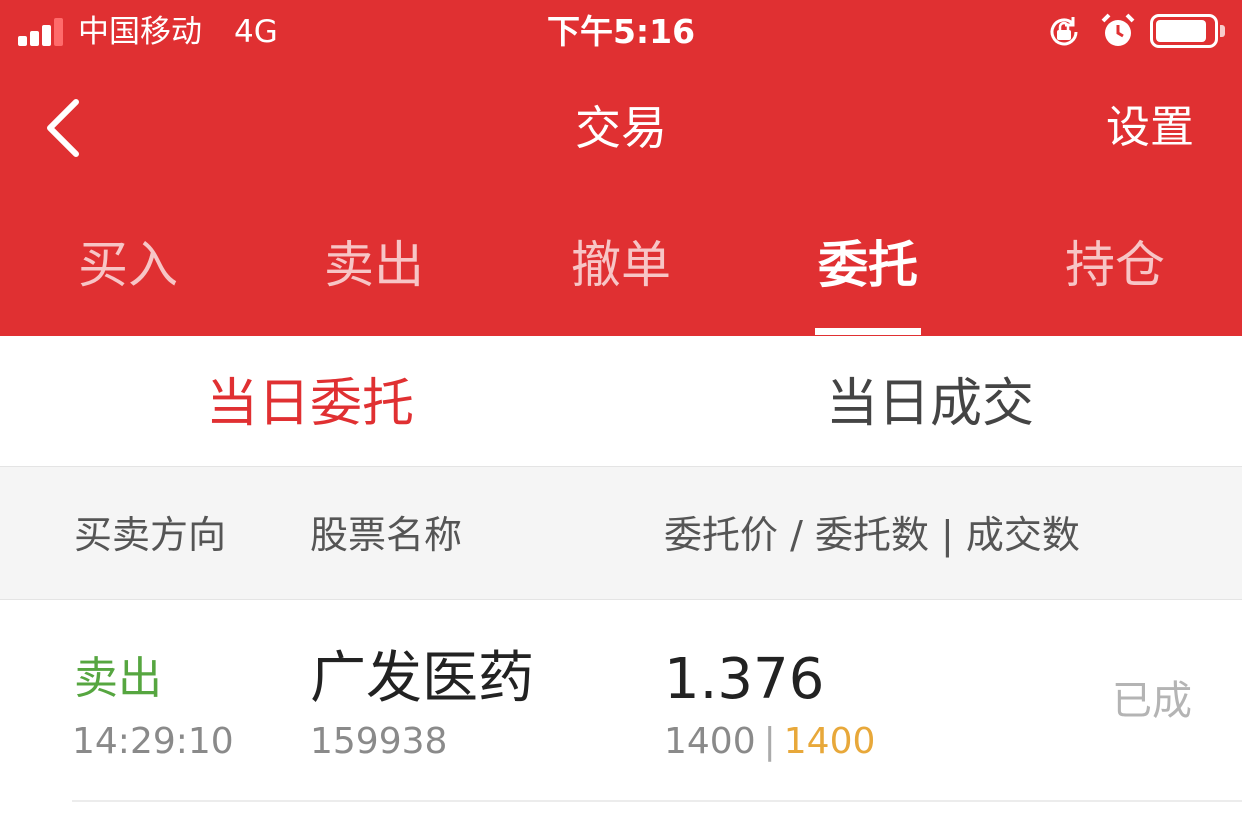 Image resolution: width=1242 pixels, height=837 pixels. I want to click on tab-today-trades: 当日成交, so click(930, 404).